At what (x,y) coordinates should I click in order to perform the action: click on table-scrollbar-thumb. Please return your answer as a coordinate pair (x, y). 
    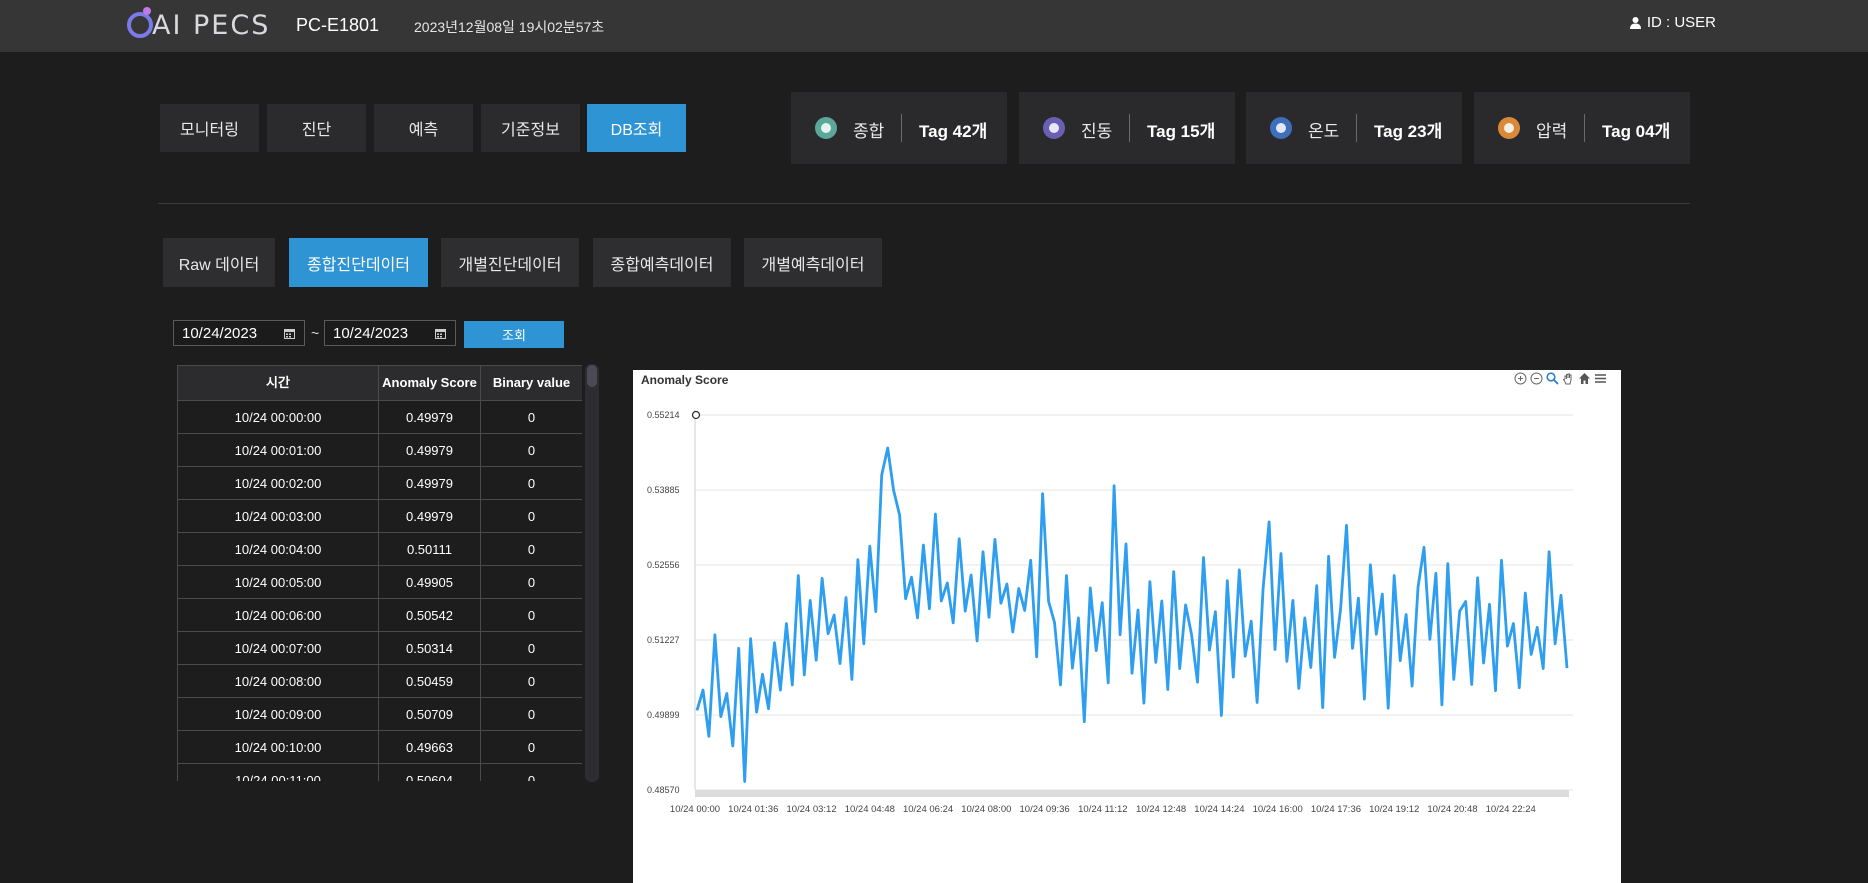
    Looking at the image, I should click on (592, 376).